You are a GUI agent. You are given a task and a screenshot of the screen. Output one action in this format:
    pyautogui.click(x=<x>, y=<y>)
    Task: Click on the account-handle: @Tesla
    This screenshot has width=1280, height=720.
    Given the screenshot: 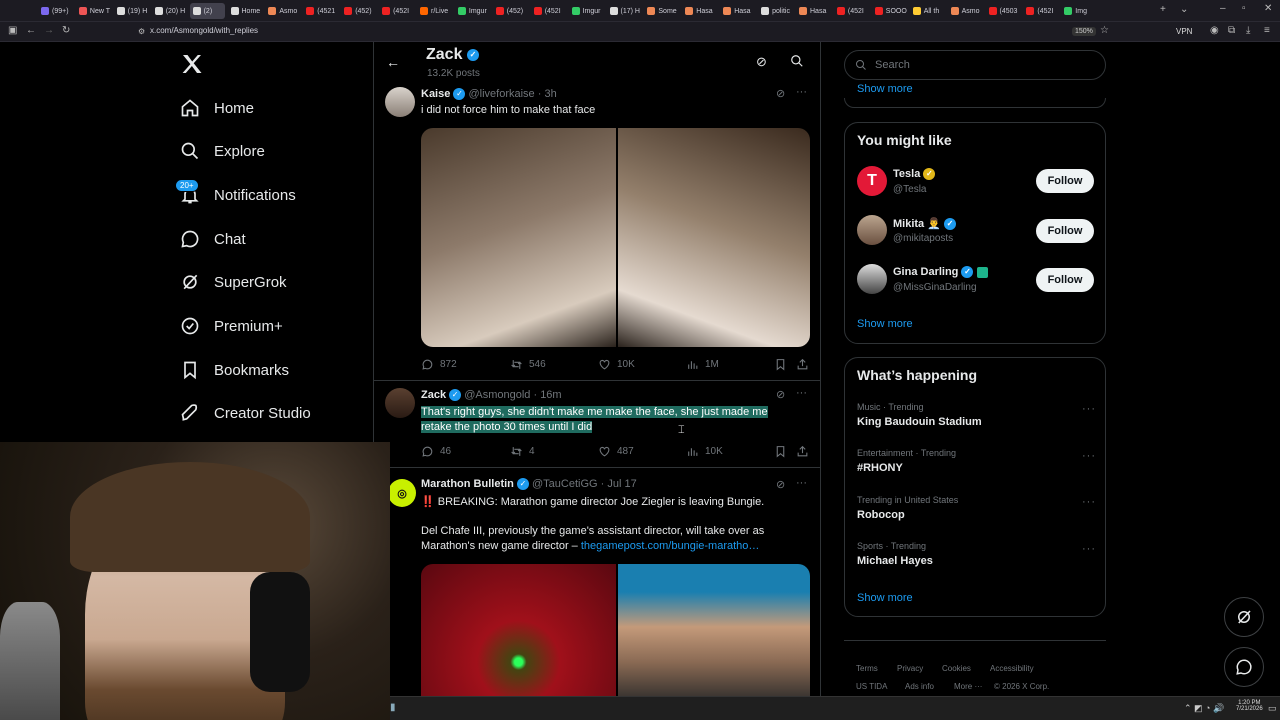 What is the action you would take?
    pyautogui.click(x=910, y=189)
    